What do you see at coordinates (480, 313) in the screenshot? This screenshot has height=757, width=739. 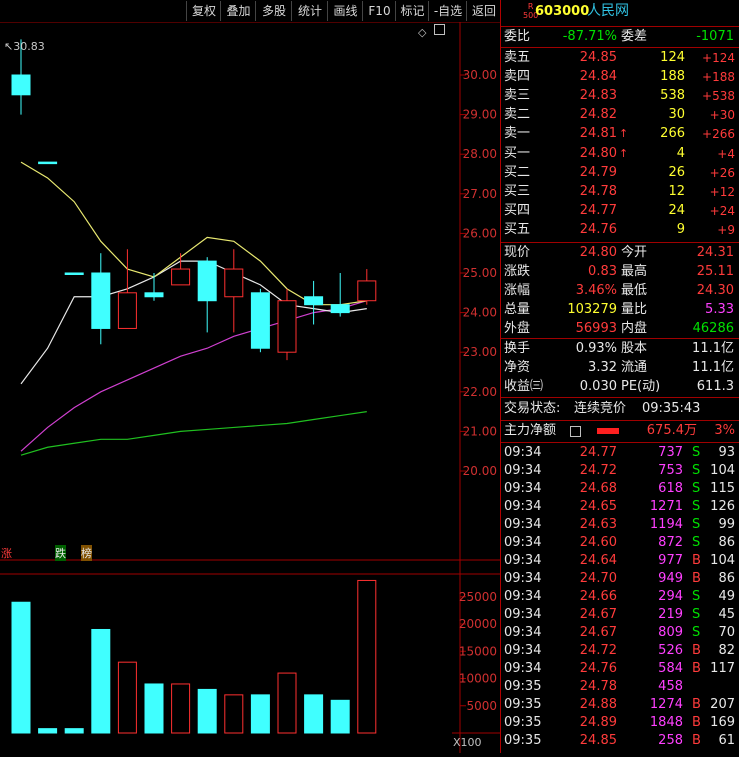 I see `price-axis-label: 24.00` at bounding box center [480, 313].